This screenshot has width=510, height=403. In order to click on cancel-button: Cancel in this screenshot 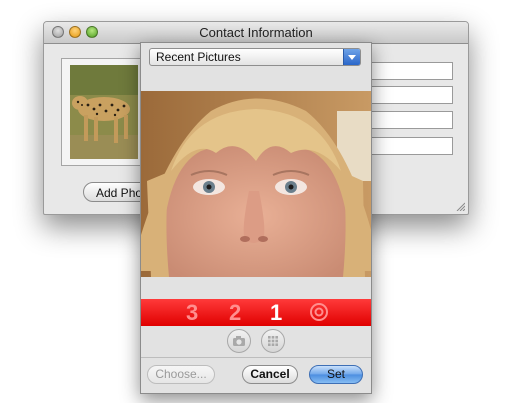, I will do `click(270, 374)`.